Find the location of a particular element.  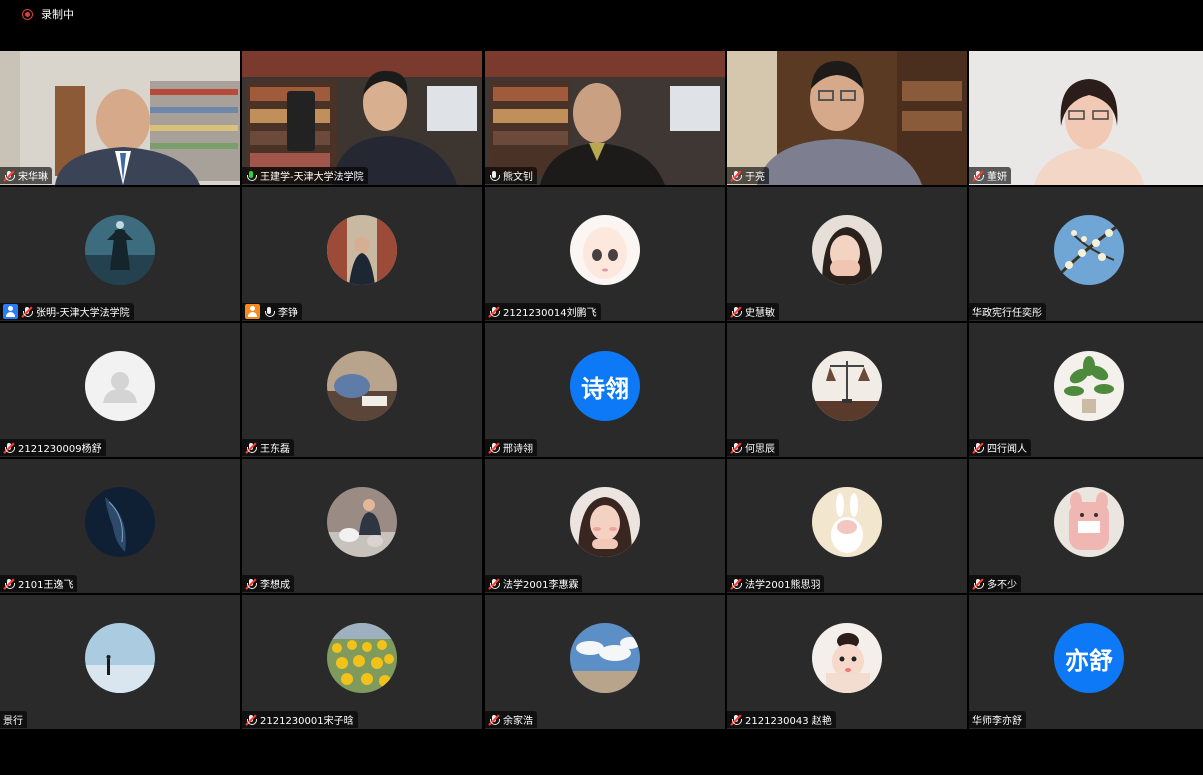

video-tile: 熊文钊 is located at coordinates (605, 118).